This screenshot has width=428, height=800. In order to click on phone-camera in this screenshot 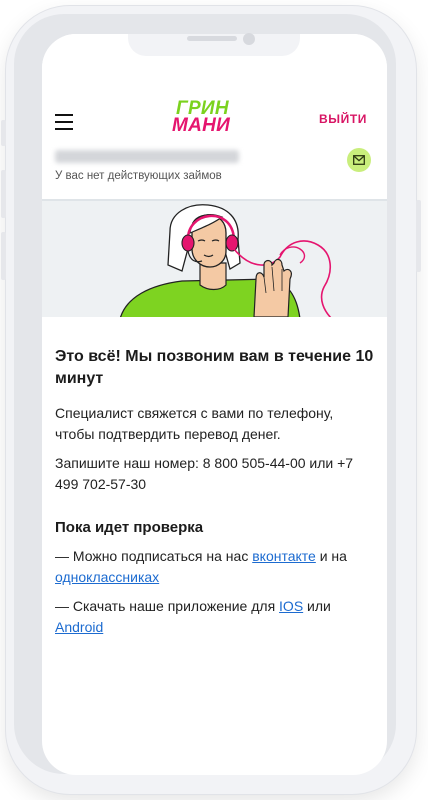, I will do `click(249, 39)`.